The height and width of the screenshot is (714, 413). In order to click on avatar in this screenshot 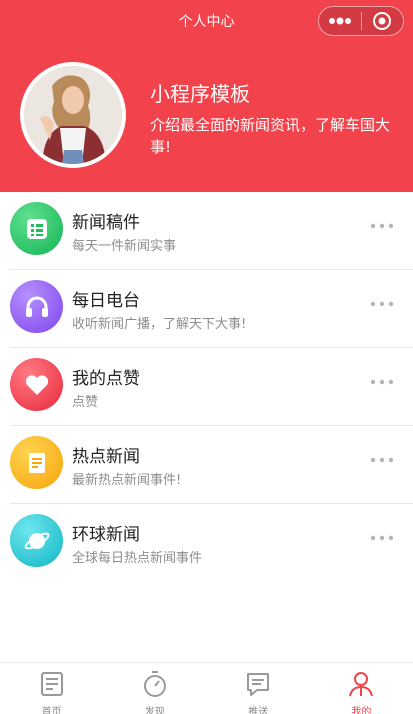, I will do `click(73, 115)`.